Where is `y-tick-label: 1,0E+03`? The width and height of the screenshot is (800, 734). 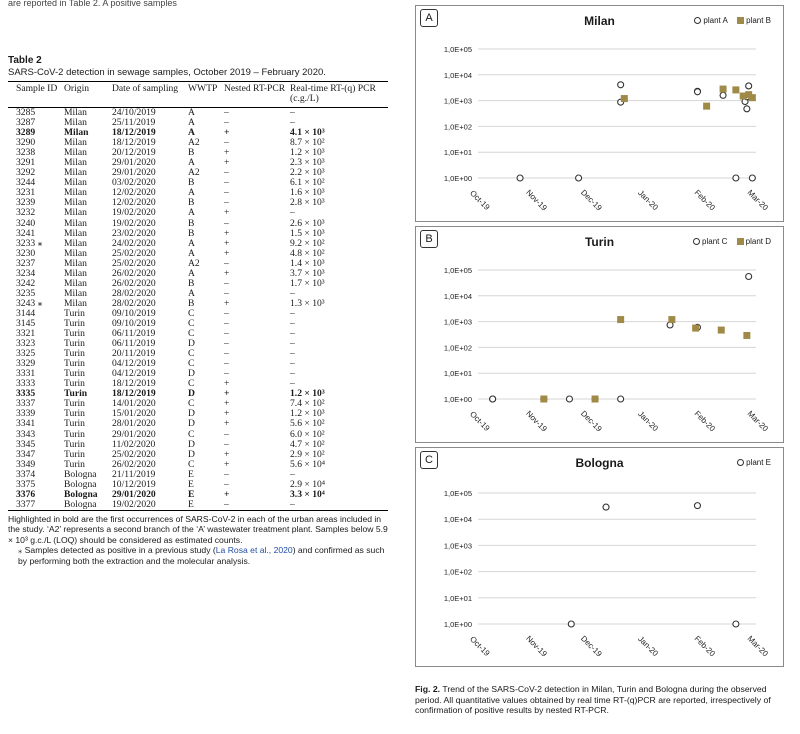
y-tick-label: 1,0E+03 is located at coordinates (458, 545).